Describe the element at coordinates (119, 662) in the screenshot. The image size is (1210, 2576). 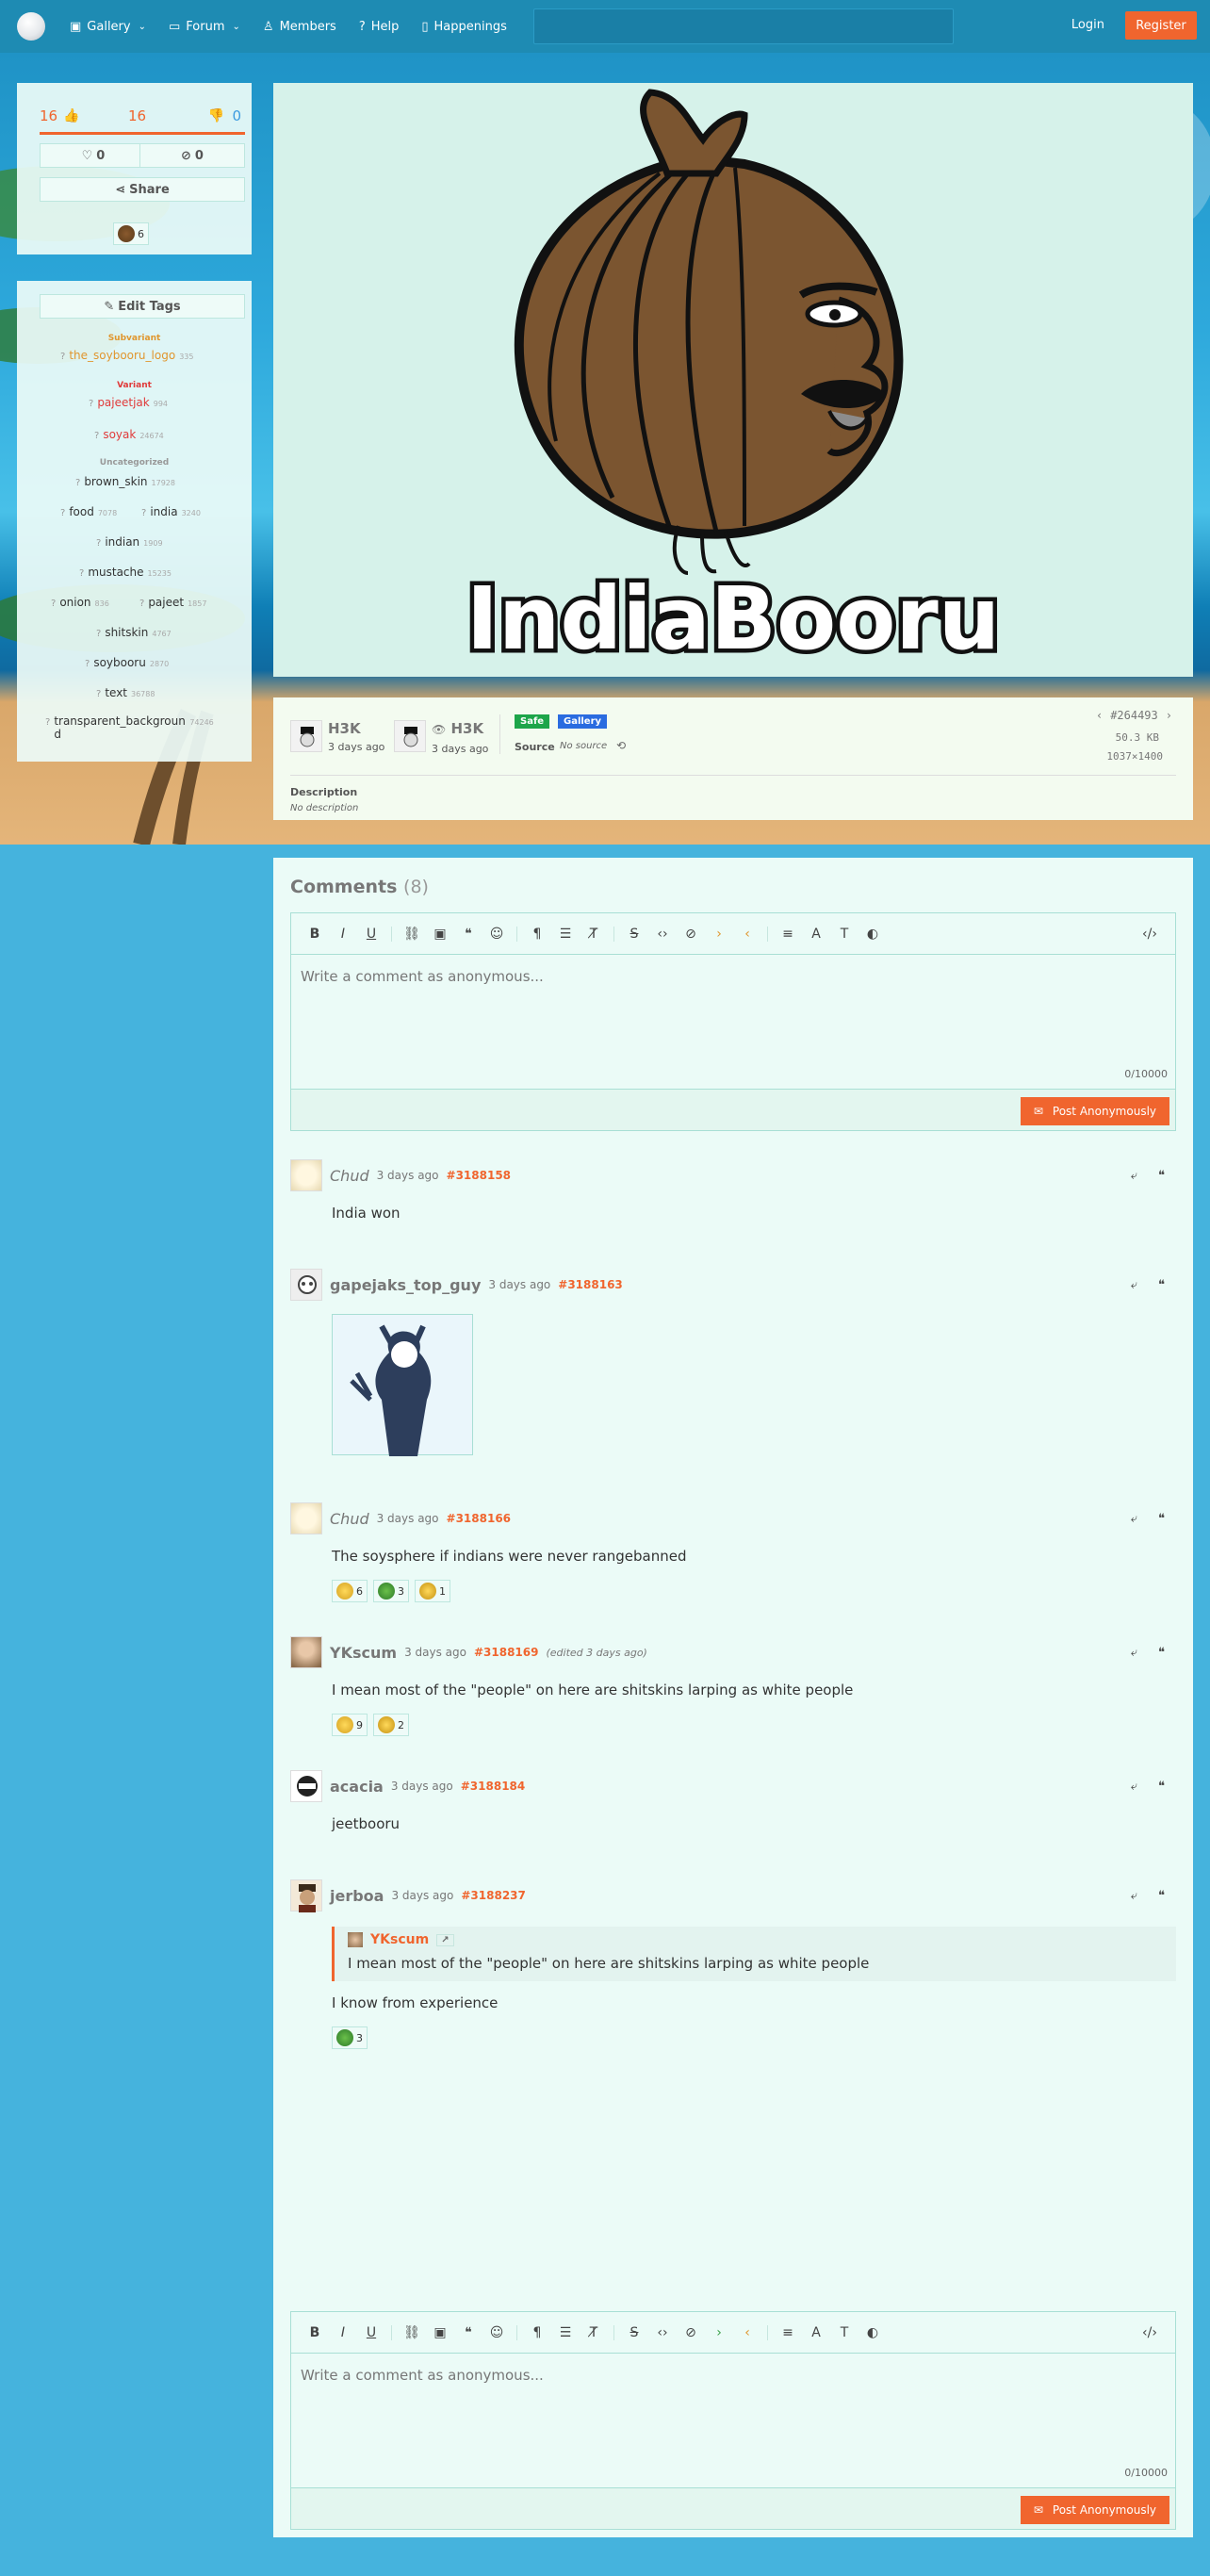
I see `tag-name: soybooru` at that location.